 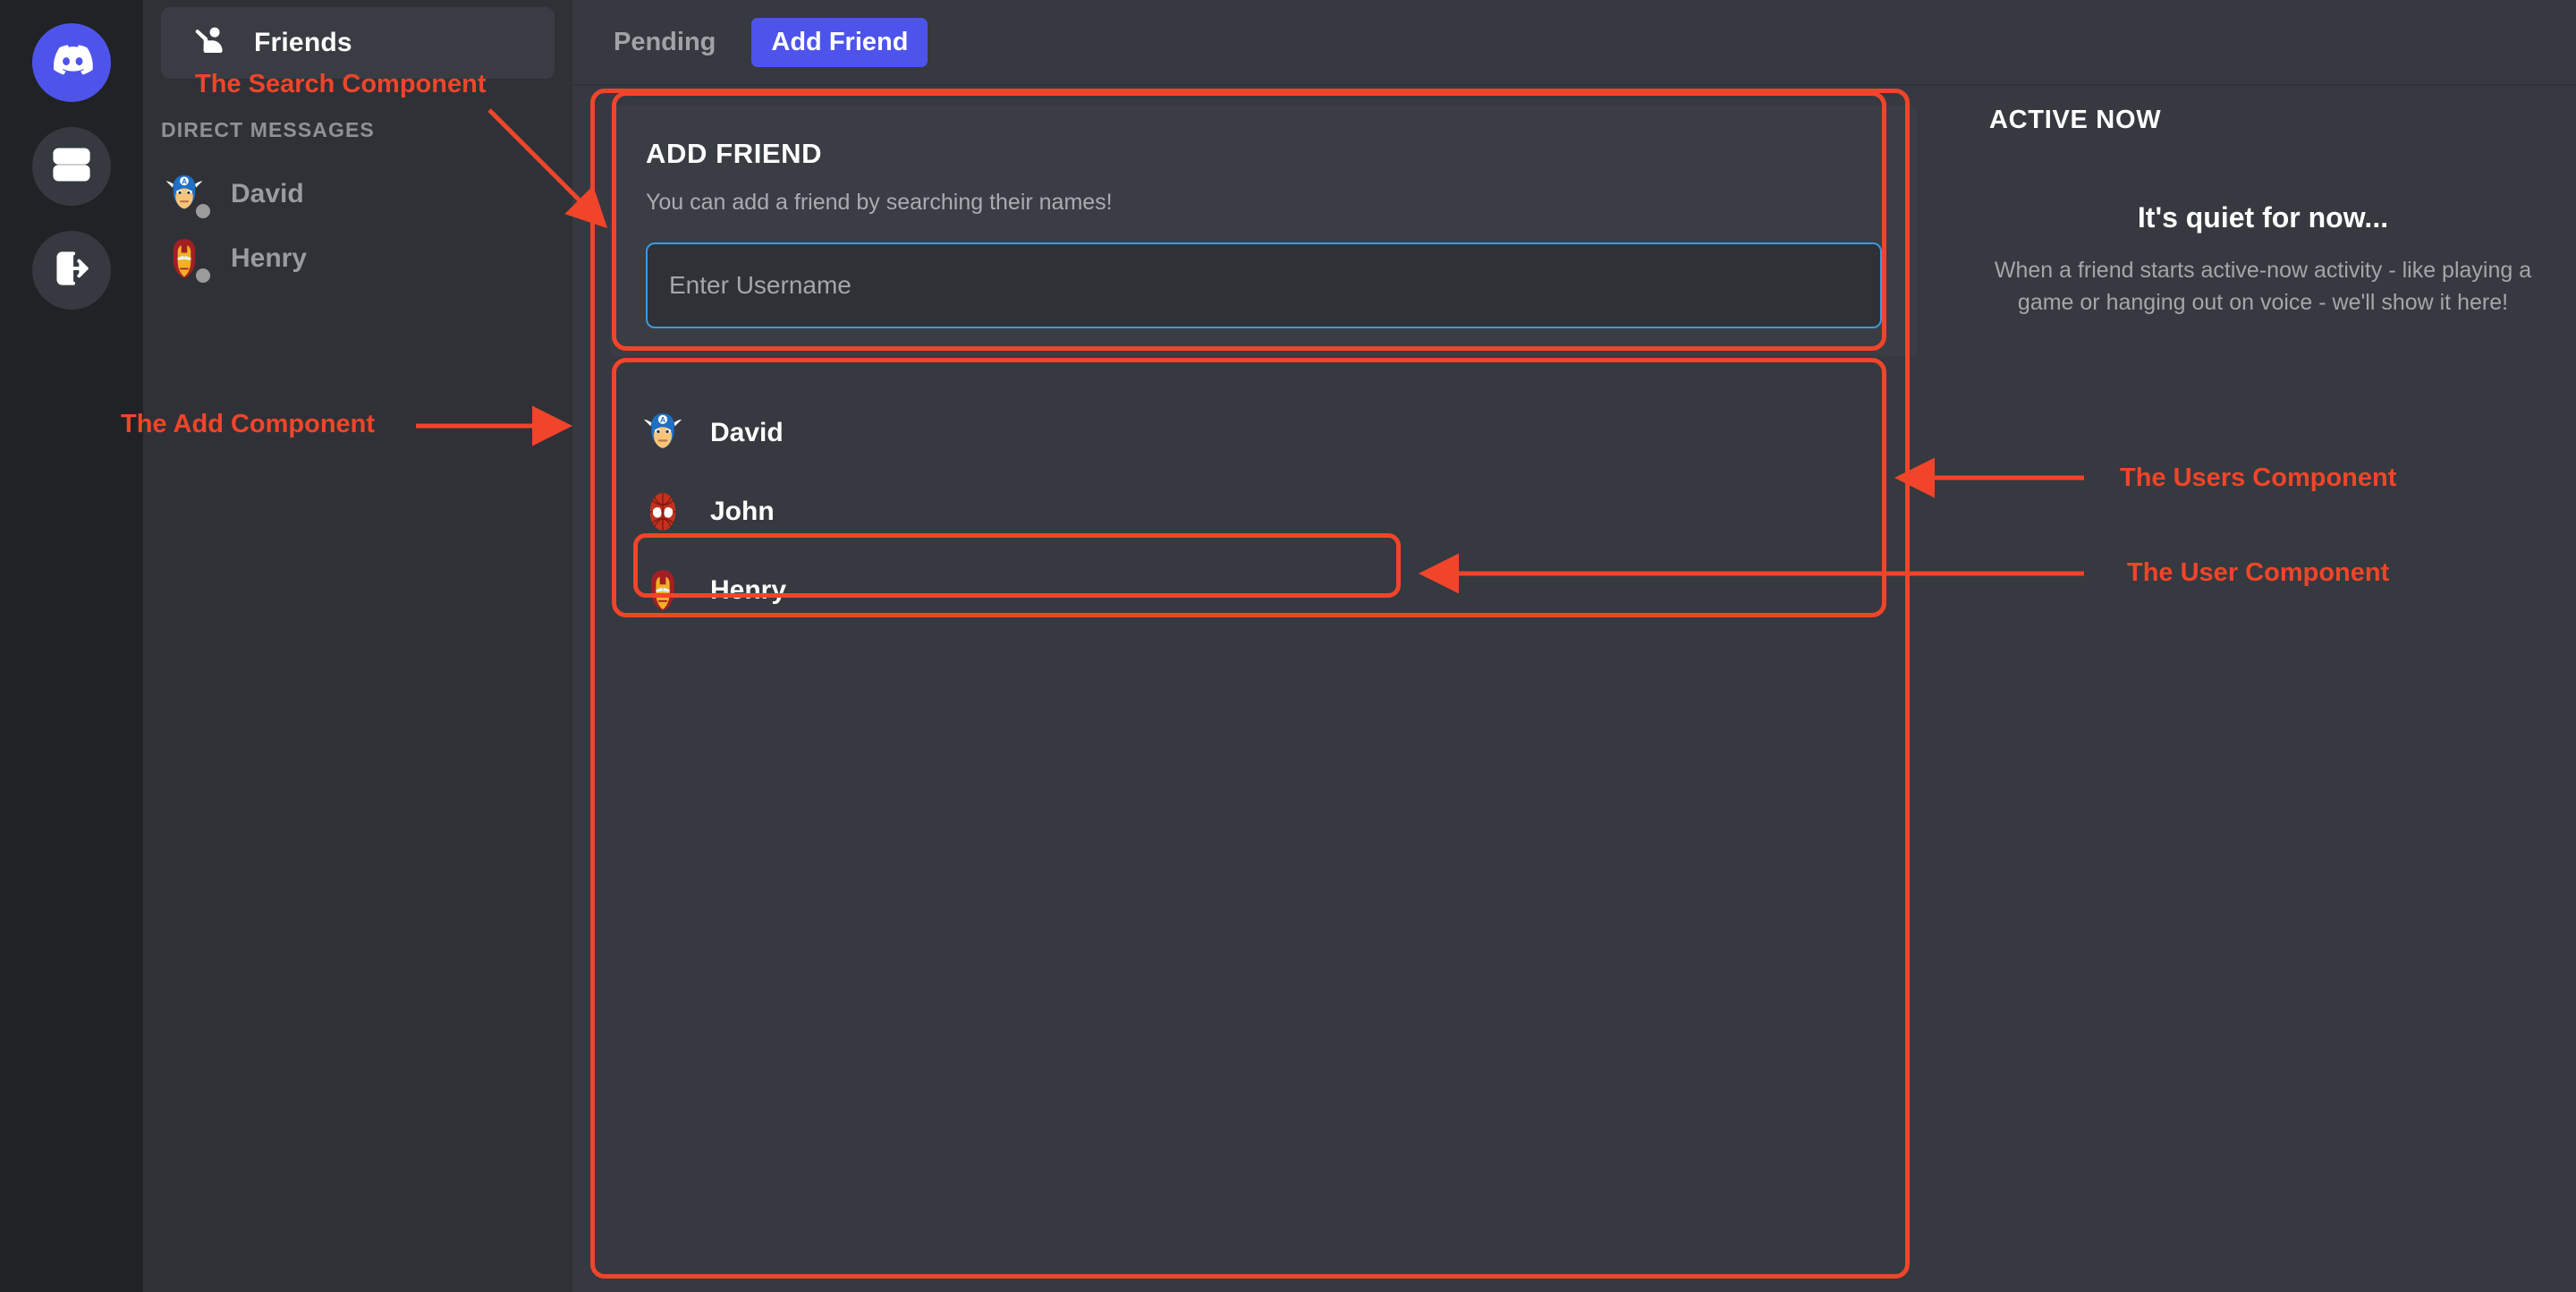 What do you see at coordinates (1264, 285) in the screenshot?
I see `username-input` at bounding box center [1264, 285].